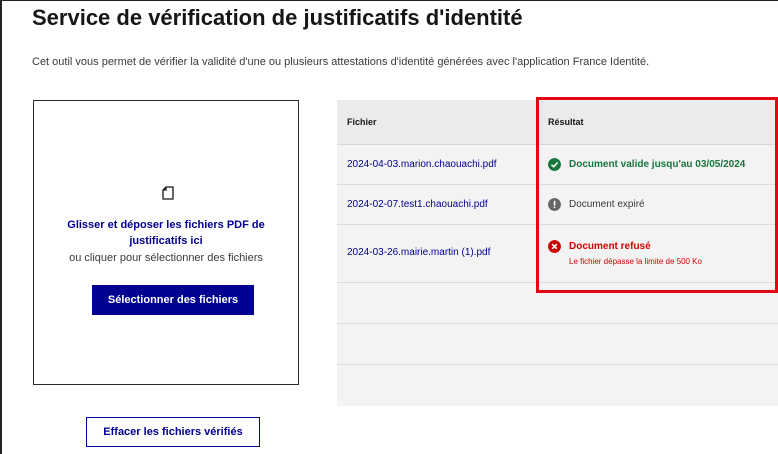 The image size is (778, 454). What do you see at coordinates (173, 300) in the screenshot?
I see `select-files-button: Sélectionner des fichiers` at bounding box center [173, 300].